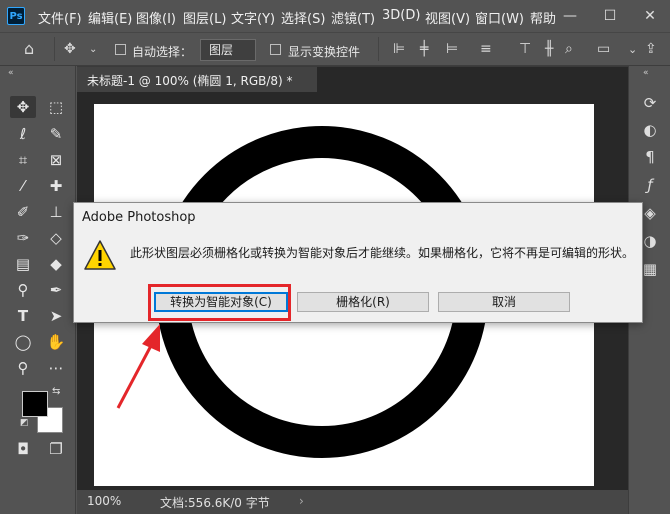  I want to click on menu-file: 文件(F), so click(60, 17).